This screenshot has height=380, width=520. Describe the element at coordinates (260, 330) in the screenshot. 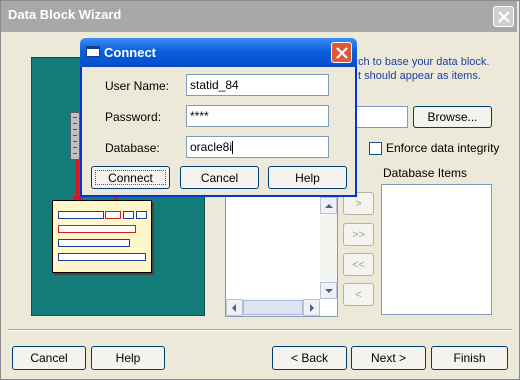

I see `footer-divider` at that location.